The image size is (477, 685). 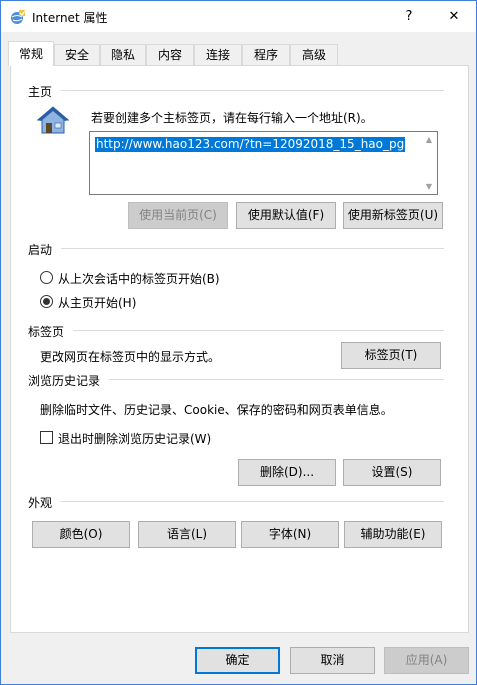 I want to click on scroll-up-icon: ▲, so click(x=429, y=139).